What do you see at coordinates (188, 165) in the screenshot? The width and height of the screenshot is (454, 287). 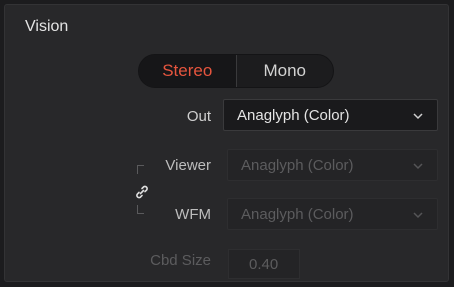 I see `viewer-label: Viewer` at bounding box center [188, 165].